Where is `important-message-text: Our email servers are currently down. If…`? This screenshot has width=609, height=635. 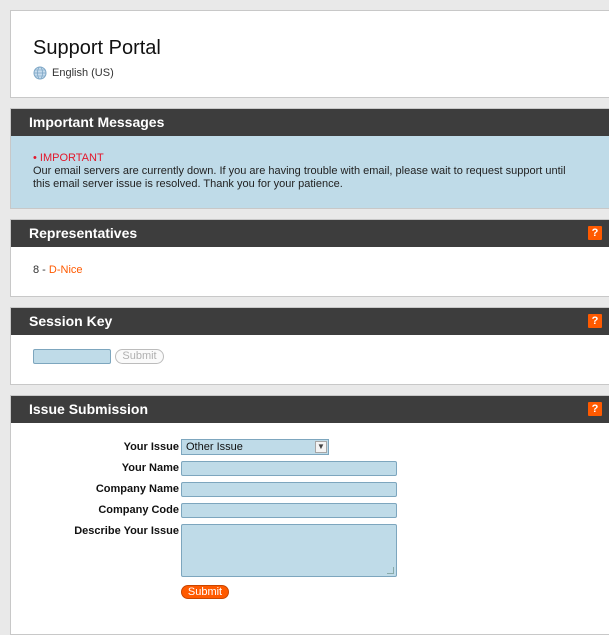 important-message-text: Our email servers are currently down. If… is located at coordinates (299, 177).